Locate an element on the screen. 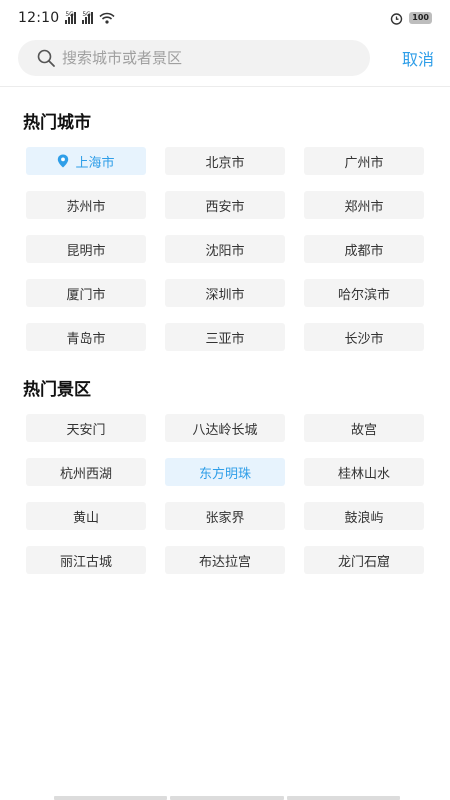 Image resolution: width=450 pixels, height=800 pixels. scenic-chip: 丽江古城 is located at coordinates (86, 560).